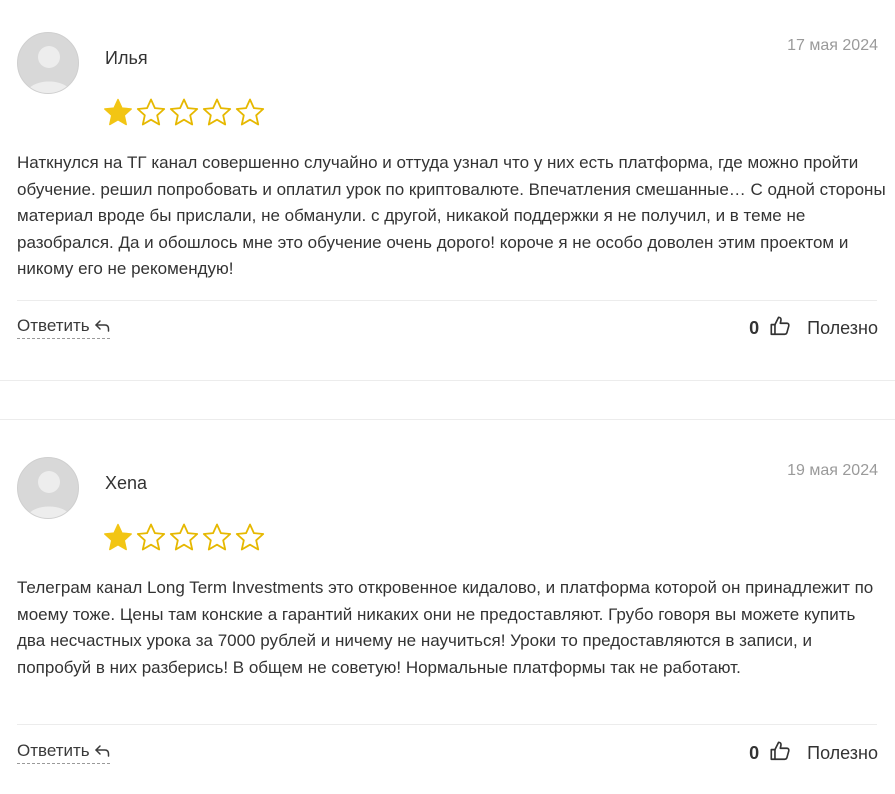 Image resolution: width=895 pixels, height=794 pixels. What do you see at coordinates (832, 45) in the screenshot?
I see `review-date: 17 мая 2024` at bounding box center [832, 45].